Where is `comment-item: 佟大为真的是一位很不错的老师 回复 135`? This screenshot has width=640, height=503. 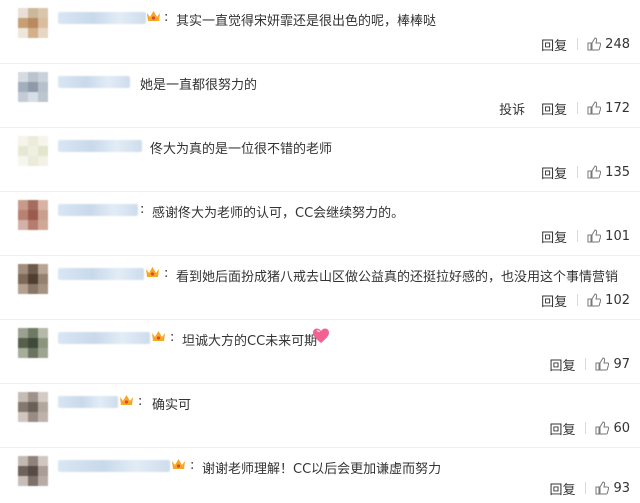 comment-item: 佟大为真的是一位很不错的老师 回复 135 is located at coordinates (320, 160).